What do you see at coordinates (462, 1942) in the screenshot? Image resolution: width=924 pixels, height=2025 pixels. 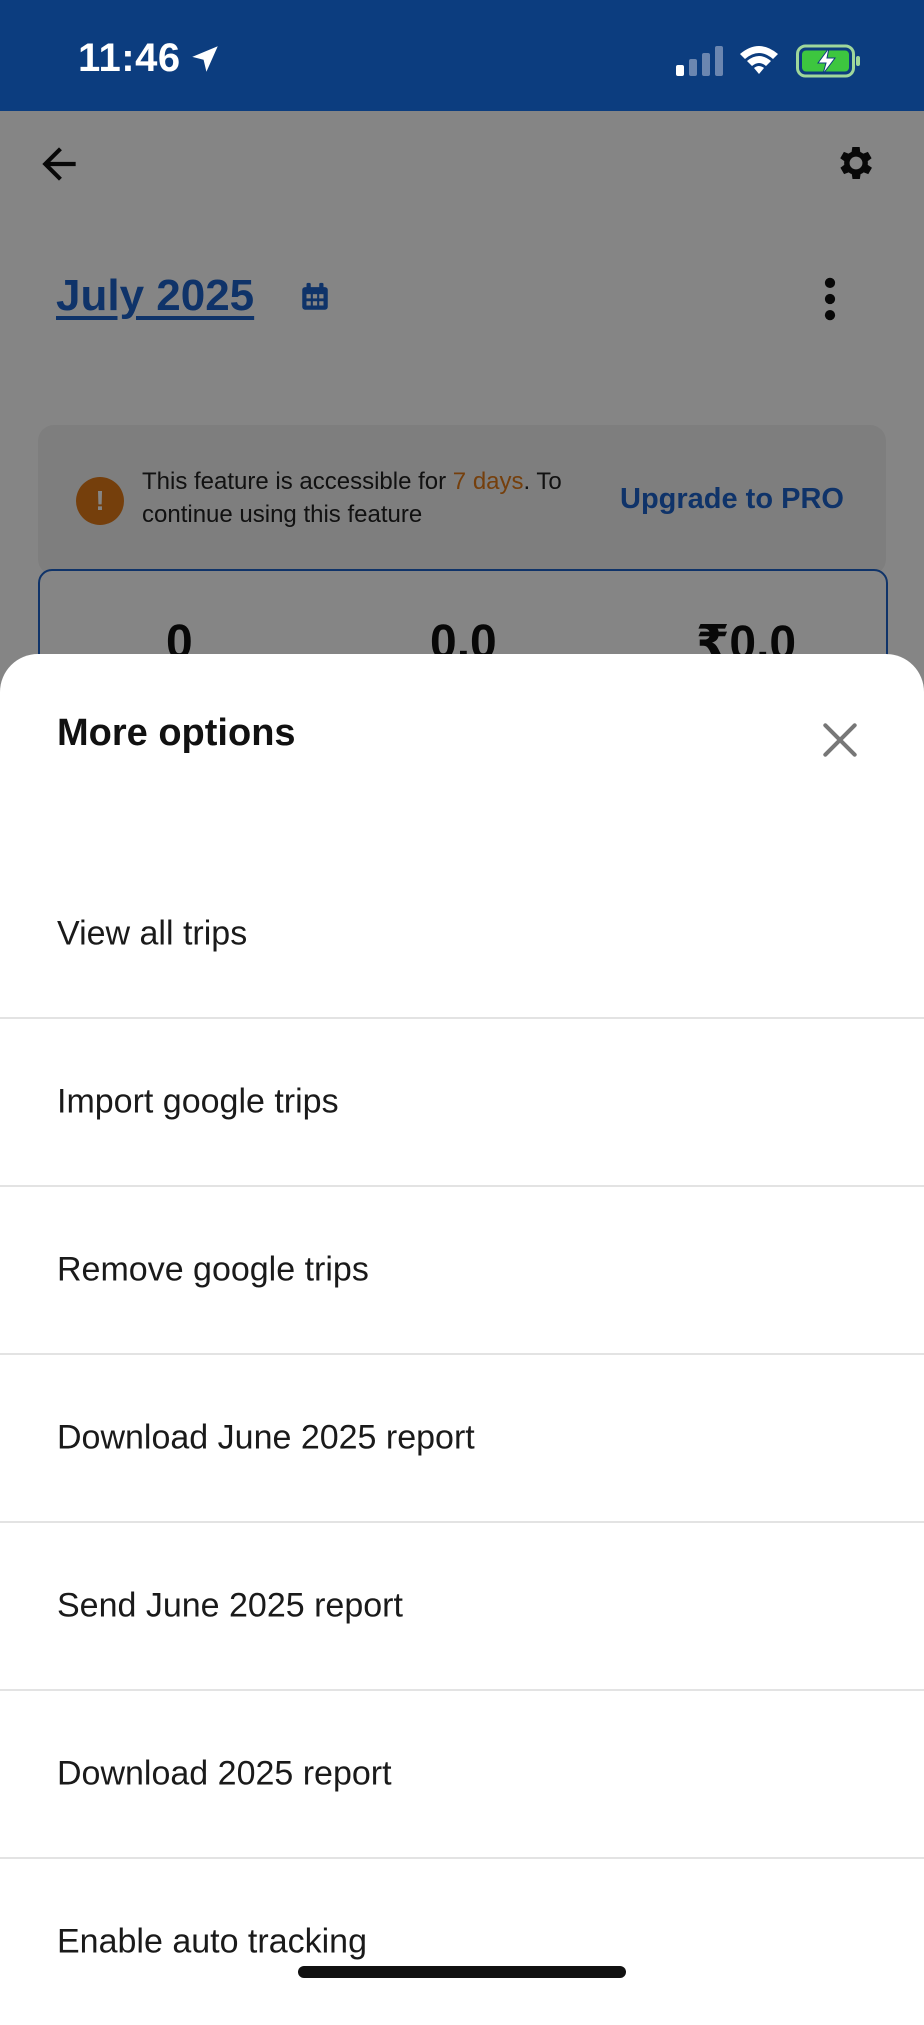 I see `option-enable-auto-tracking: Enable auto tracking` at bounding box center [462, 1942].